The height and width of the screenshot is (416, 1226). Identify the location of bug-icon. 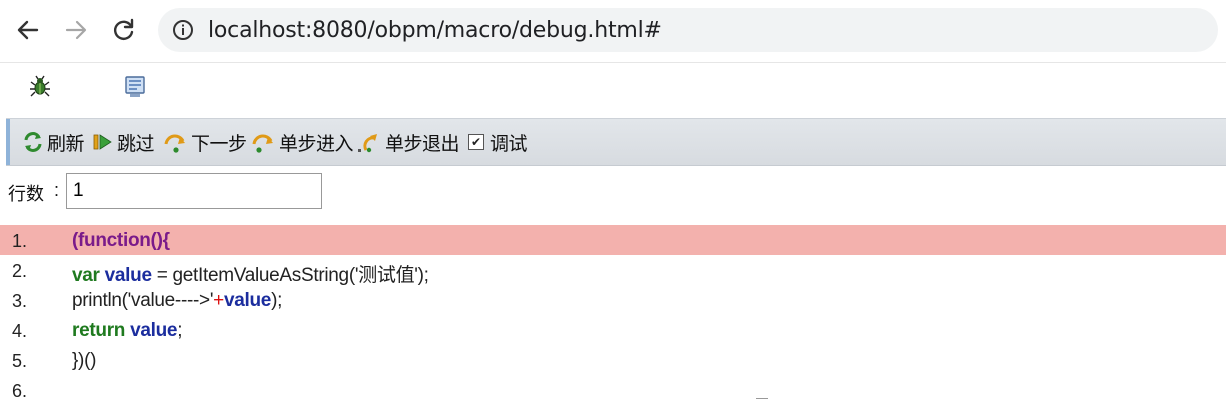
(40, 89).